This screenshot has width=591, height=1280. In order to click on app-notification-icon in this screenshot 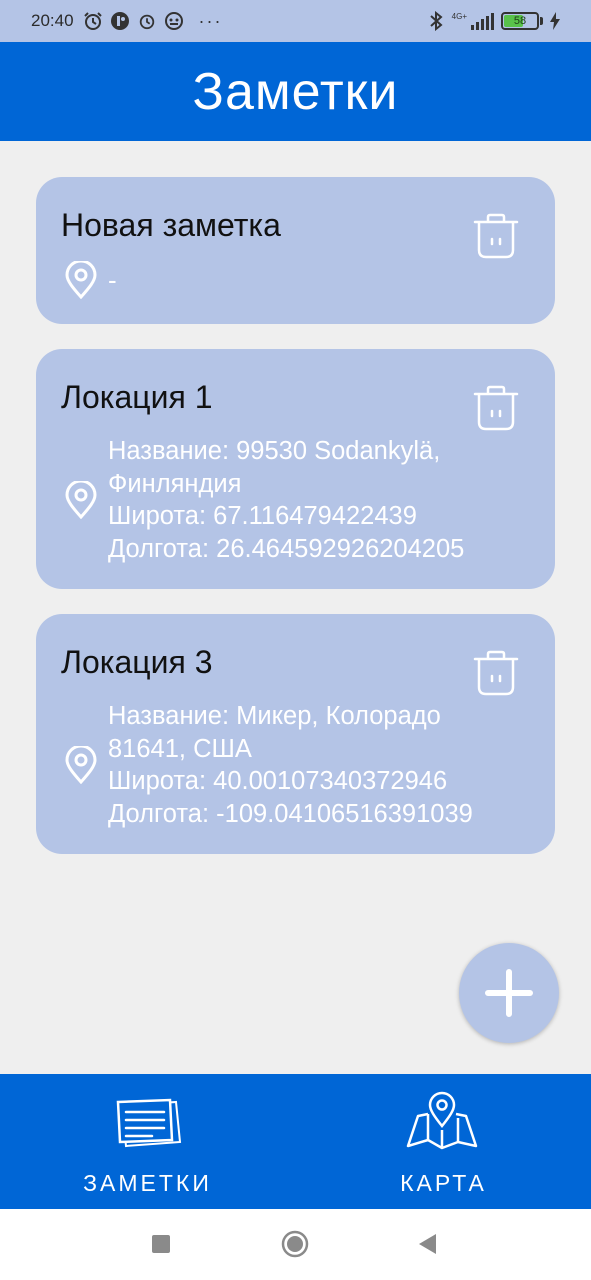, I will do `click(120, 21)`.